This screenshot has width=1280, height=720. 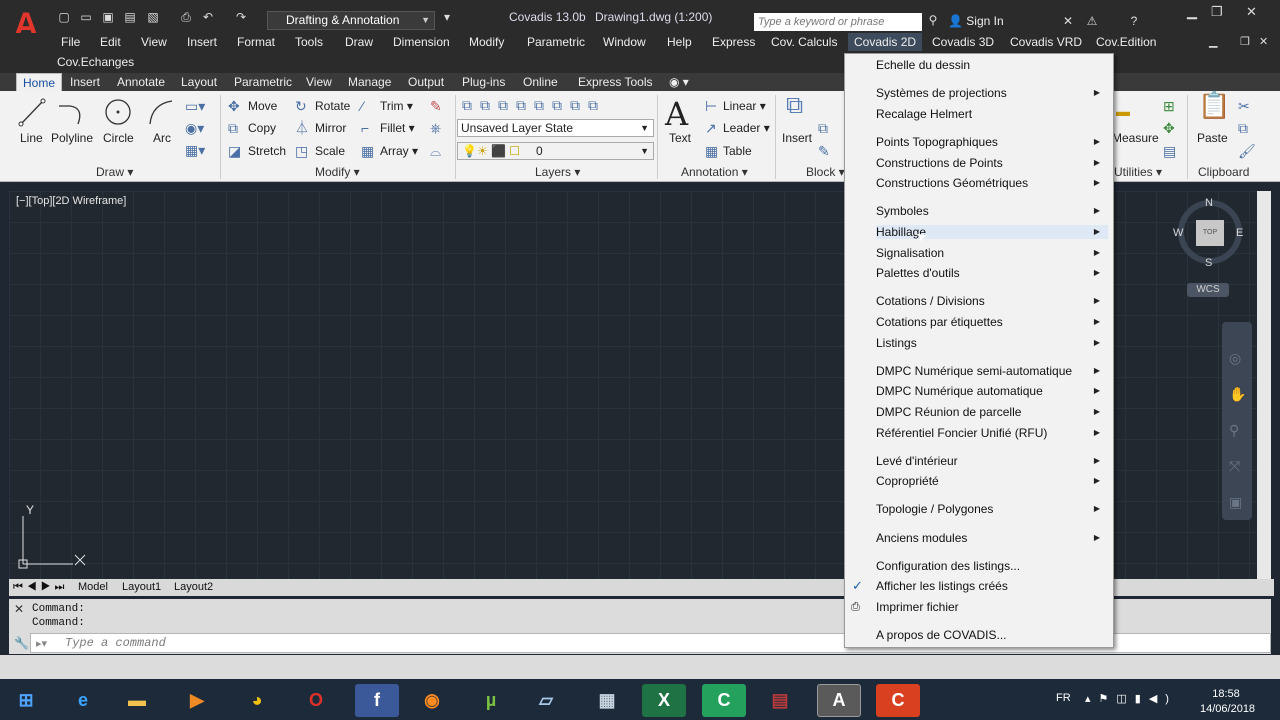 What do you see at coordinates (992, 538) in the screenshot?
I see `dropdown-item: Anciens modules ▶` at bounding box center [992, 538].